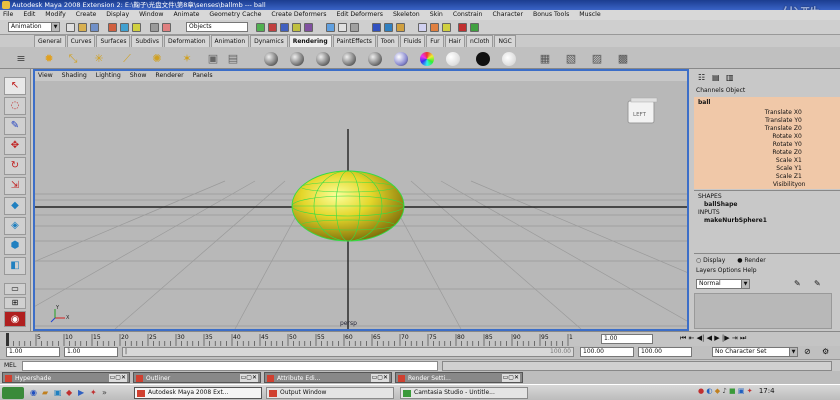 This screenshot has width=840, height=400. What do you see at coordinates (187, 58) in the screenshot?
I see `volume-light-icon: ✶` at bounding box center [187, 58].